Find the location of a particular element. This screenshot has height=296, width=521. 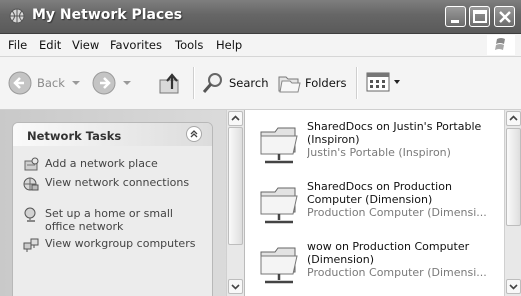

windows-flag-icon is located at coordinates (500, 44).